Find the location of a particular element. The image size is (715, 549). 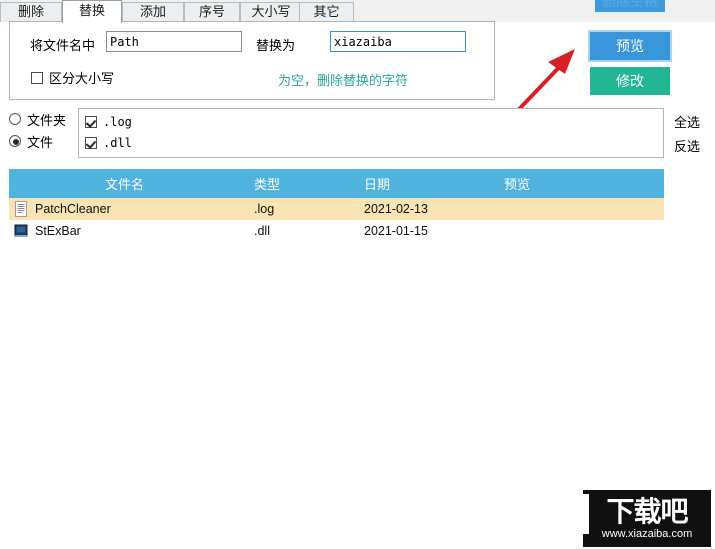

table-header-row: 文件名 类型 日期 预览 is located at coordinates (336, 183).